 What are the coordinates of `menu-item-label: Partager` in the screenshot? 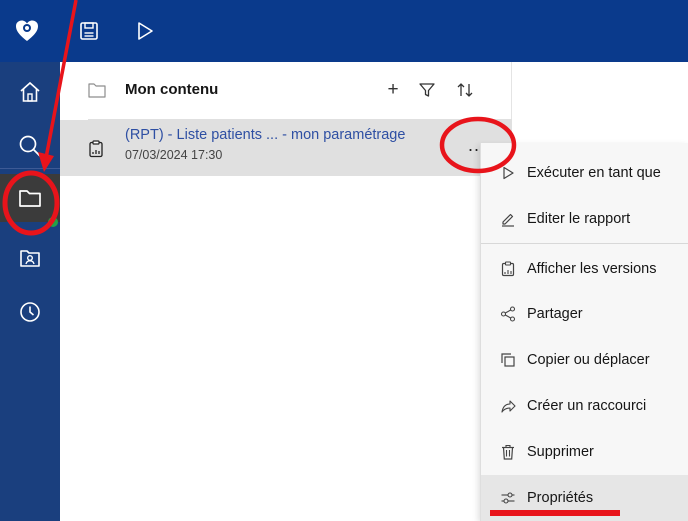 It's located at (555, 314).